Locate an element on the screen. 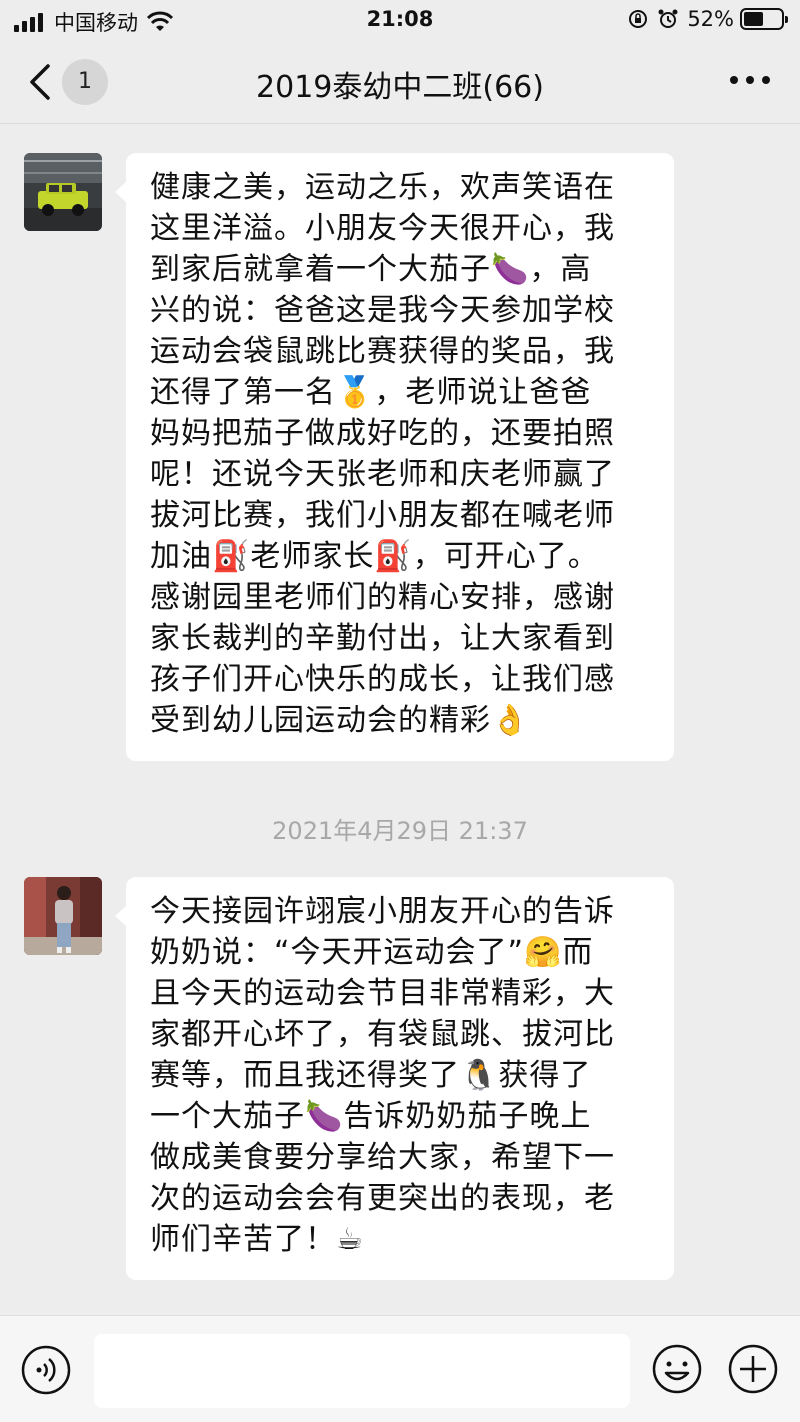 This screenshot has width=800, height=1422. message-timestamp: 2021年4月29日 21:37 is located at coordinates (400, 831).